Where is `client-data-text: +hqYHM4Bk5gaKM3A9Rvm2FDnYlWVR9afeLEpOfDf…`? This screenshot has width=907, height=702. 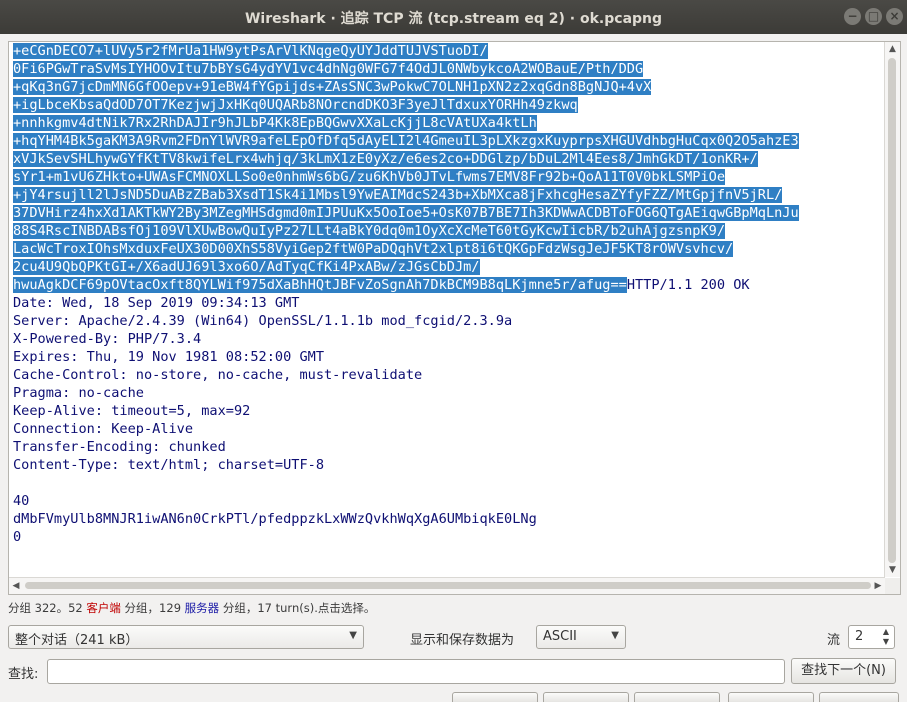
client-data-text: +hqYHM4Bk5gaKM3A9Rvm2FDnYlWVR9afeLEpOfDf… is located at coordinates (406, 141).